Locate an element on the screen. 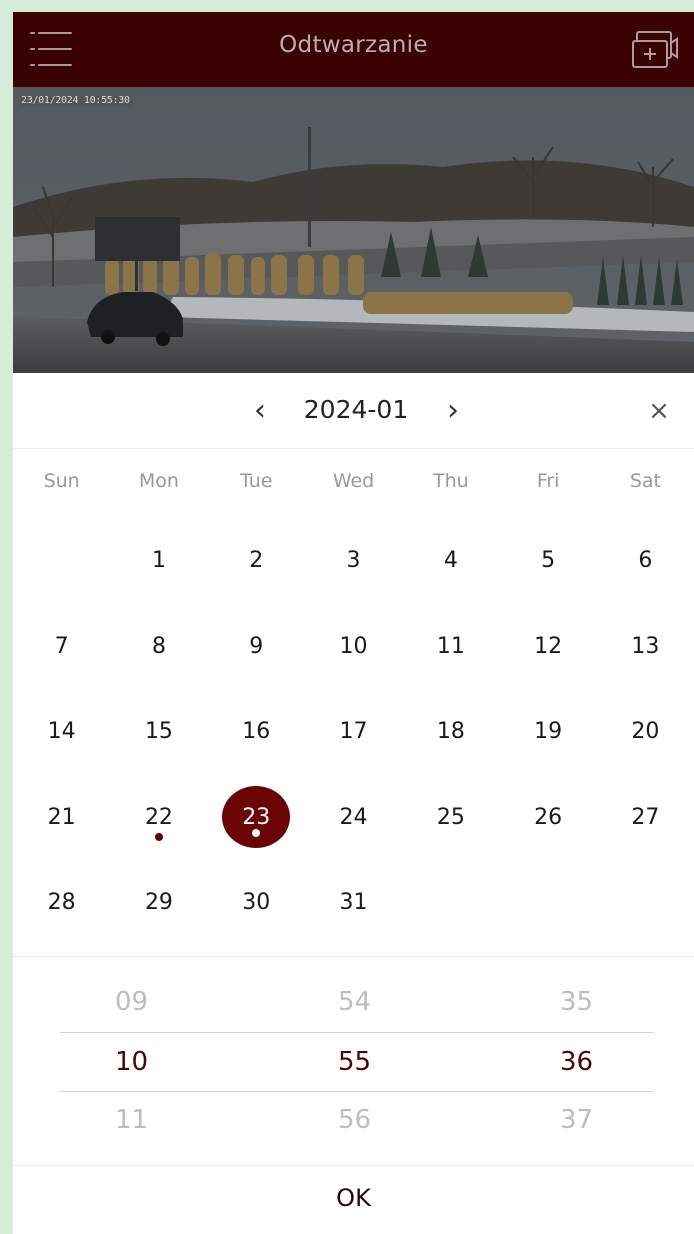 The height and width of the screenshot is (1234, 694). empty-day-cell is located at coordinates (61, 561).